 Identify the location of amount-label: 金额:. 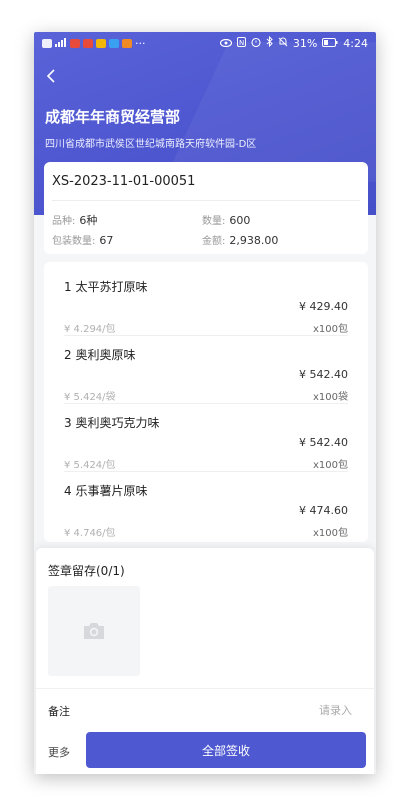
(214, 241).